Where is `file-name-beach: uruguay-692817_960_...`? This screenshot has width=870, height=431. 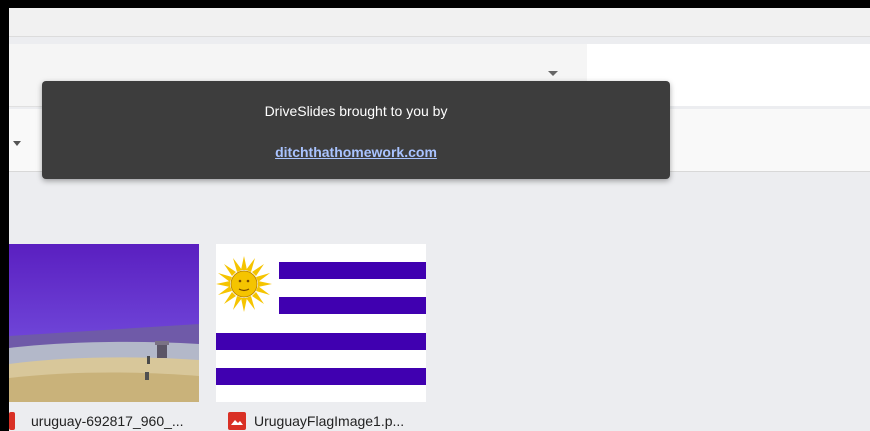 file-name-beach: uruguay-692817_960_... is located at coordinates (96, 421).